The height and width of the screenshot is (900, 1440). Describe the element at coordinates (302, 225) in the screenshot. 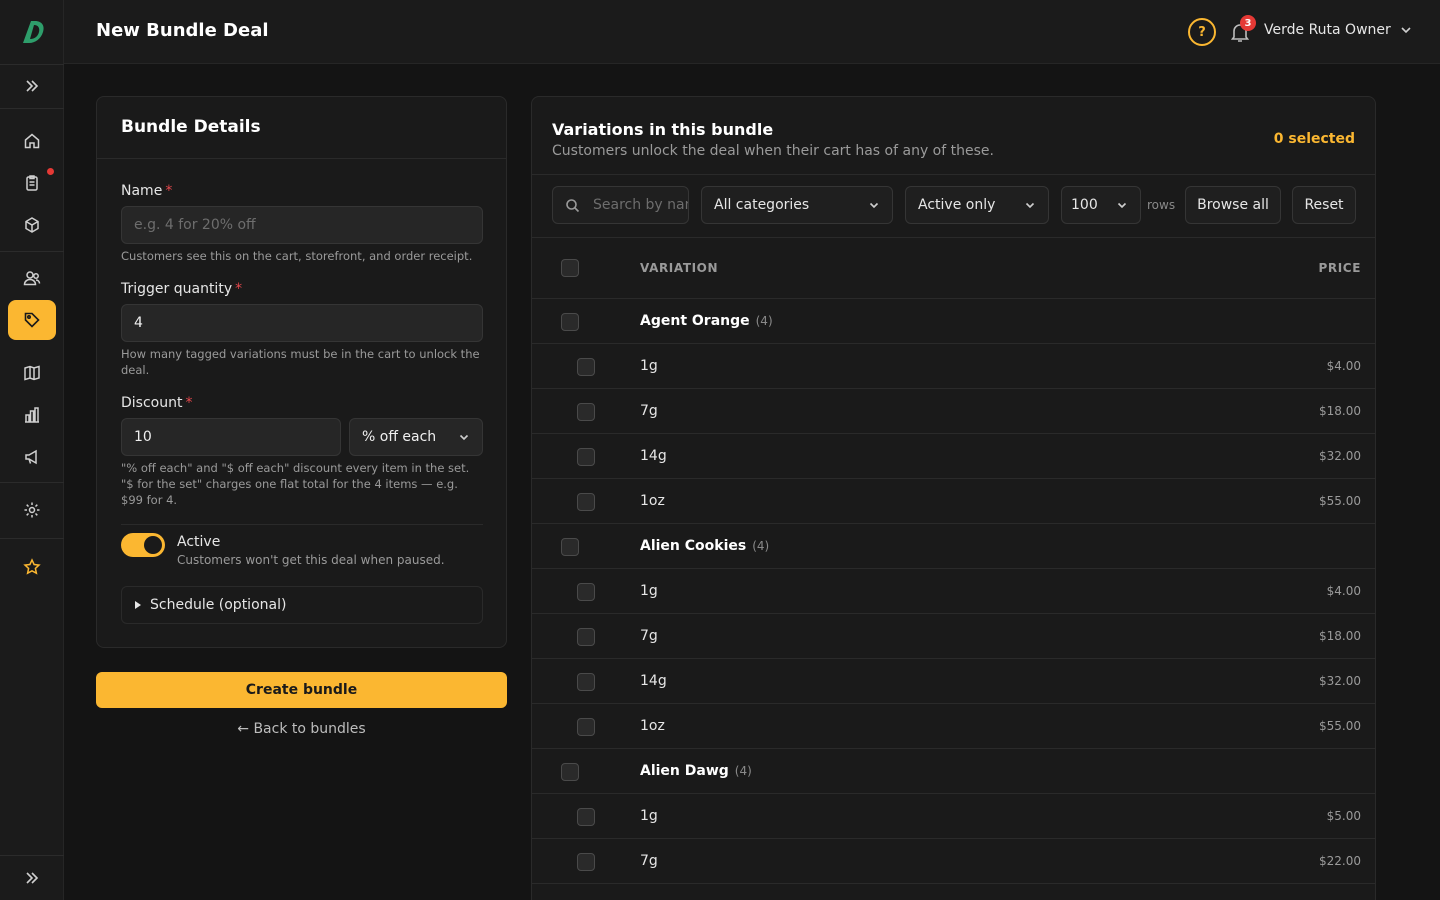

I see `name-input: e.g. 4 for 20% off` at that location.